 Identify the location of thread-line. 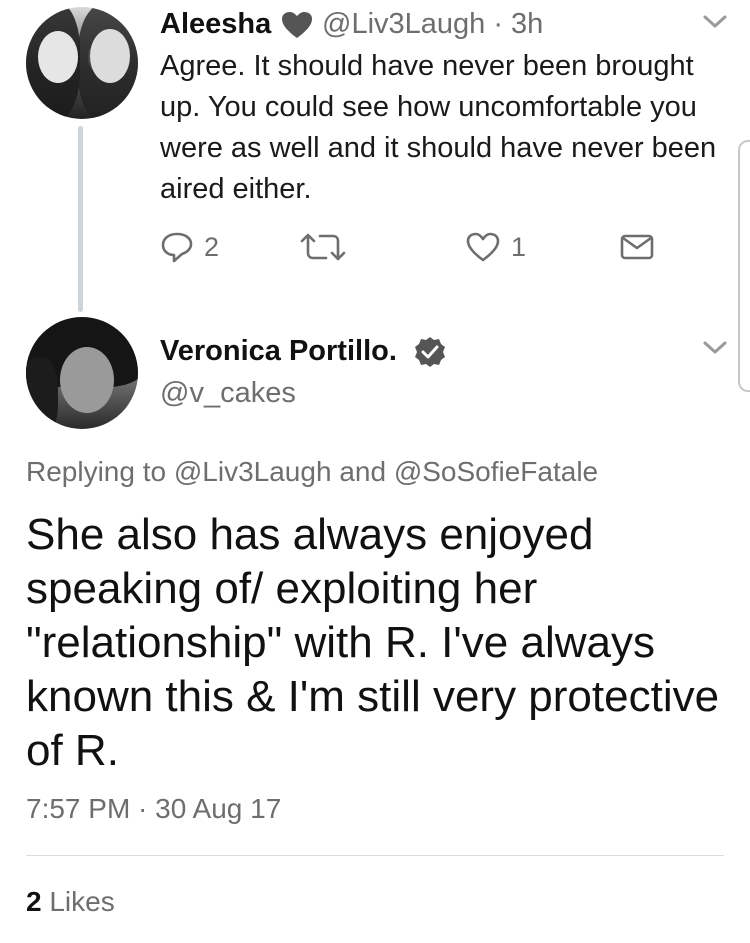
(80, 219).